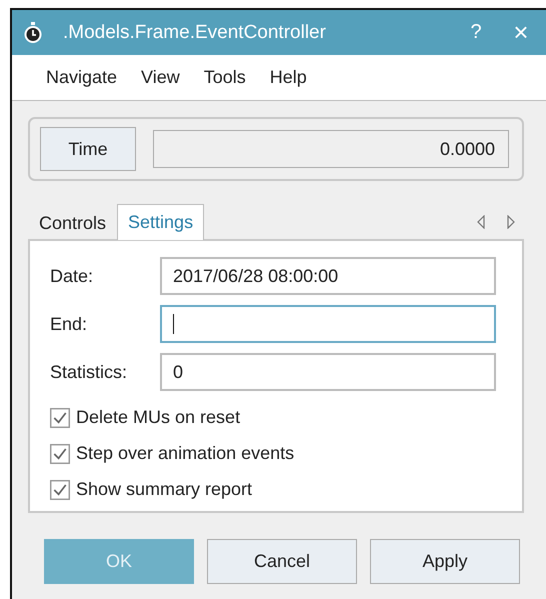 Image resolution: width=546 pixels, height=599 pixels. Describe the element at coordinates (33, 33) in the screenshot. I see `stopwatch-icon` at that location.